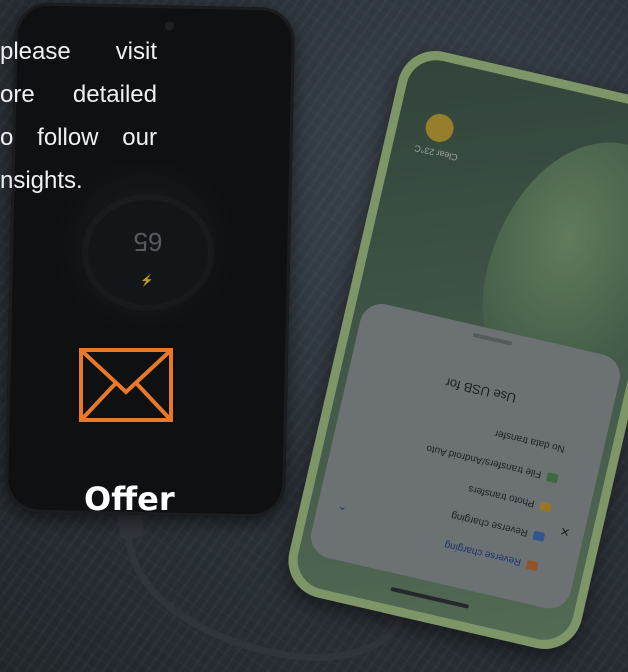  What do you see at coordinates (78, 51) in the screenshot?
I see `article-line: please visit` at bounding box center [78, 51].